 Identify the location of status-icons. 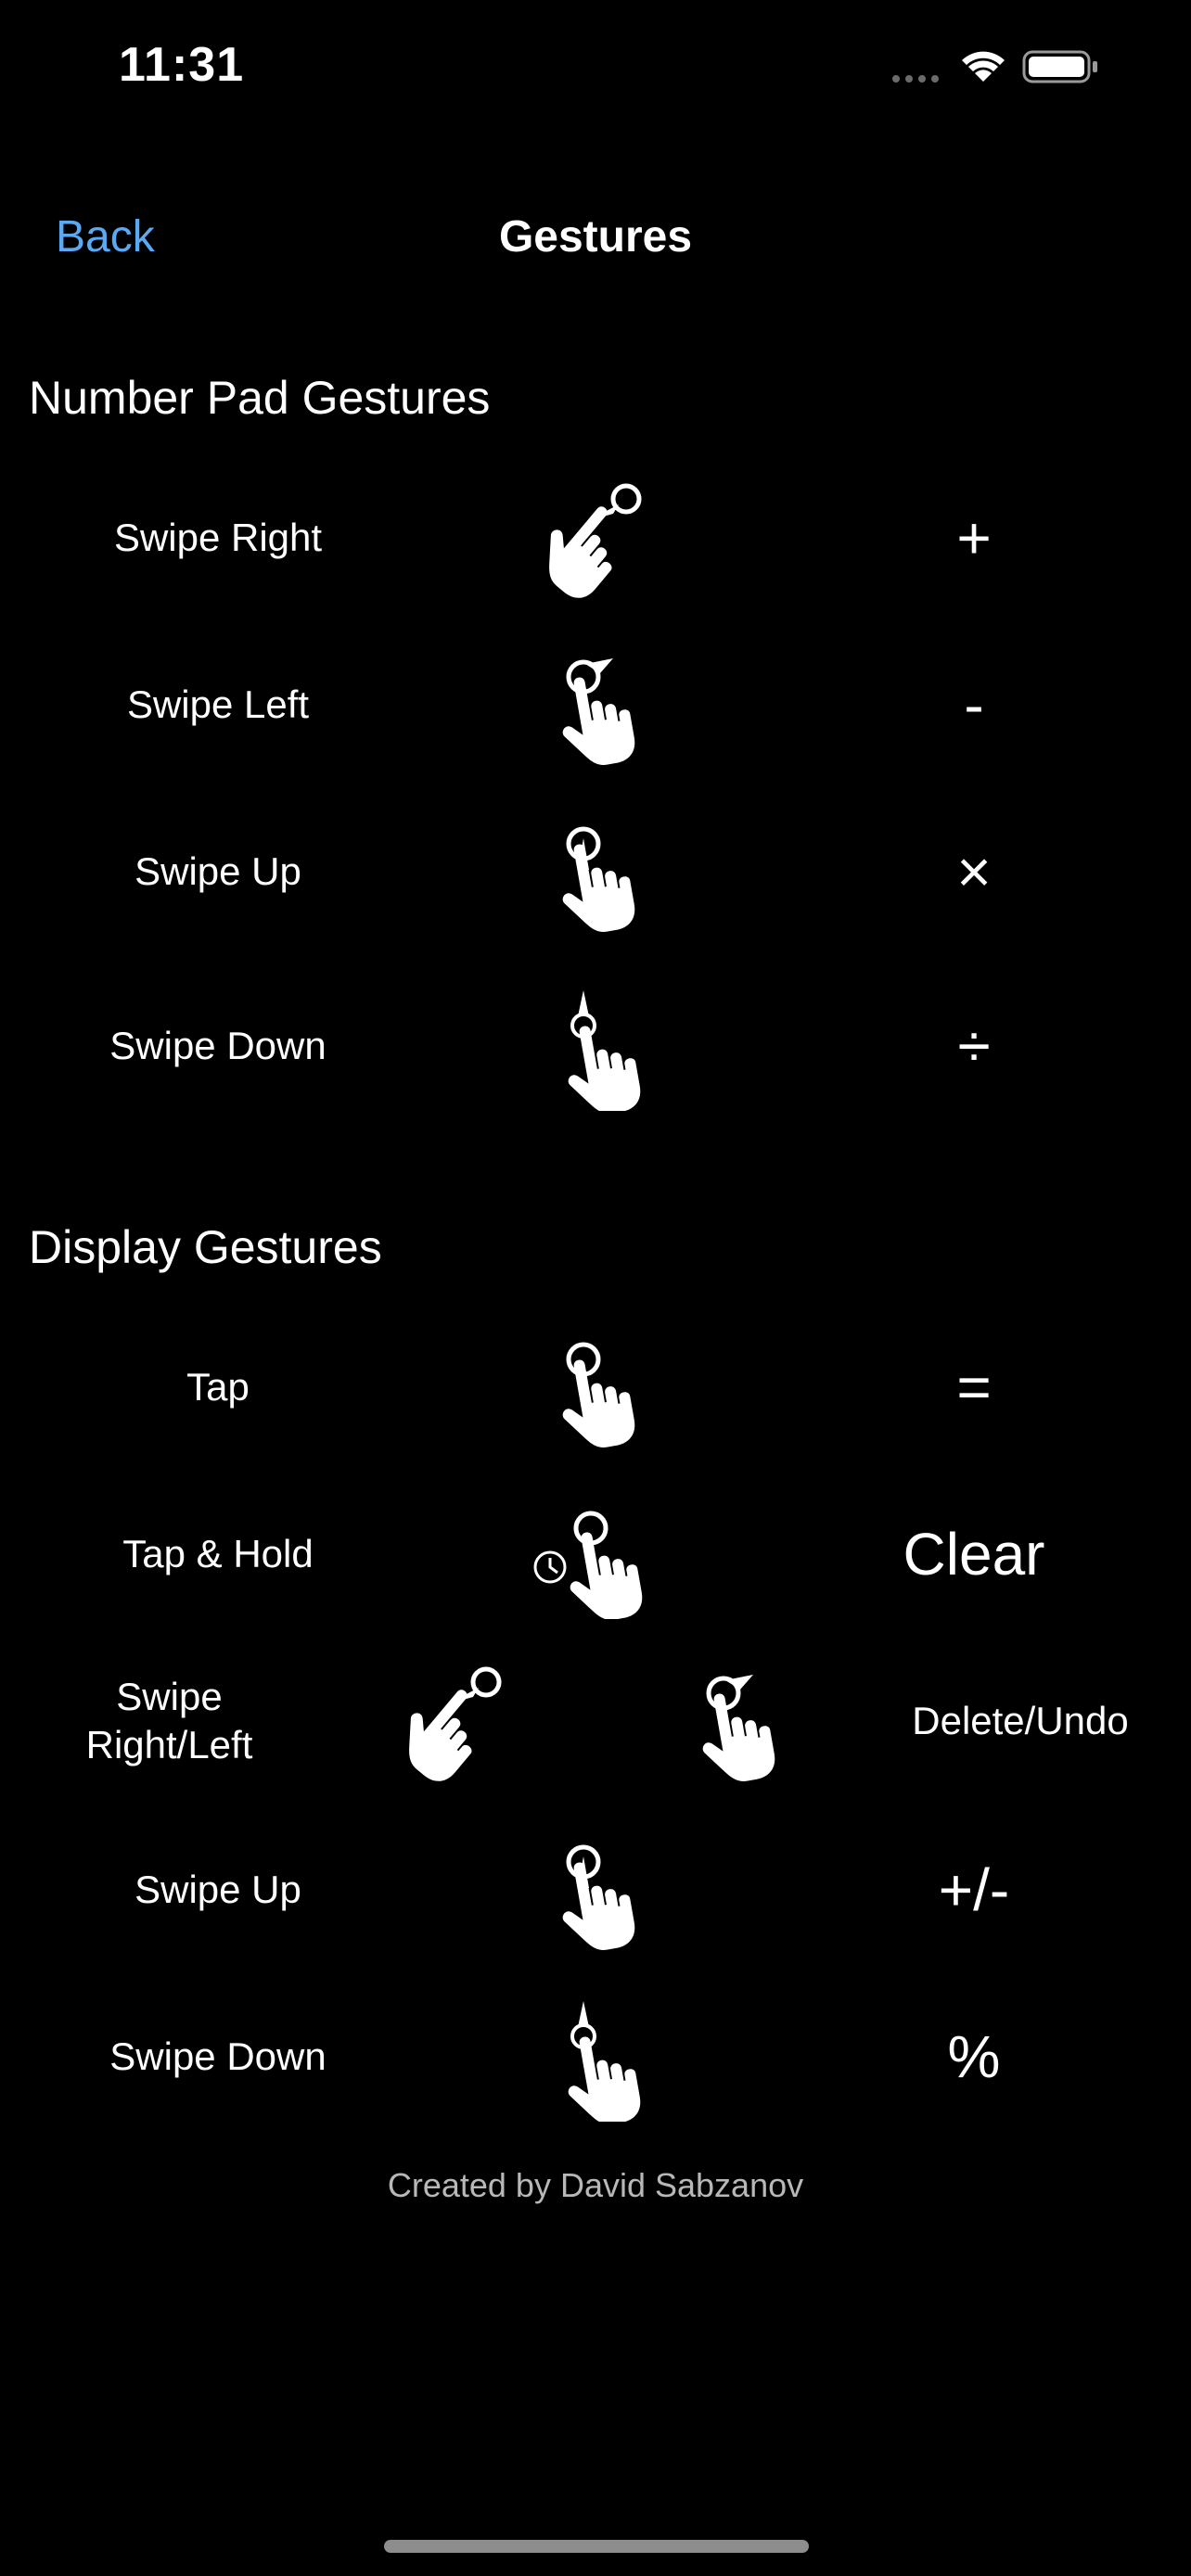
(1001, 66).